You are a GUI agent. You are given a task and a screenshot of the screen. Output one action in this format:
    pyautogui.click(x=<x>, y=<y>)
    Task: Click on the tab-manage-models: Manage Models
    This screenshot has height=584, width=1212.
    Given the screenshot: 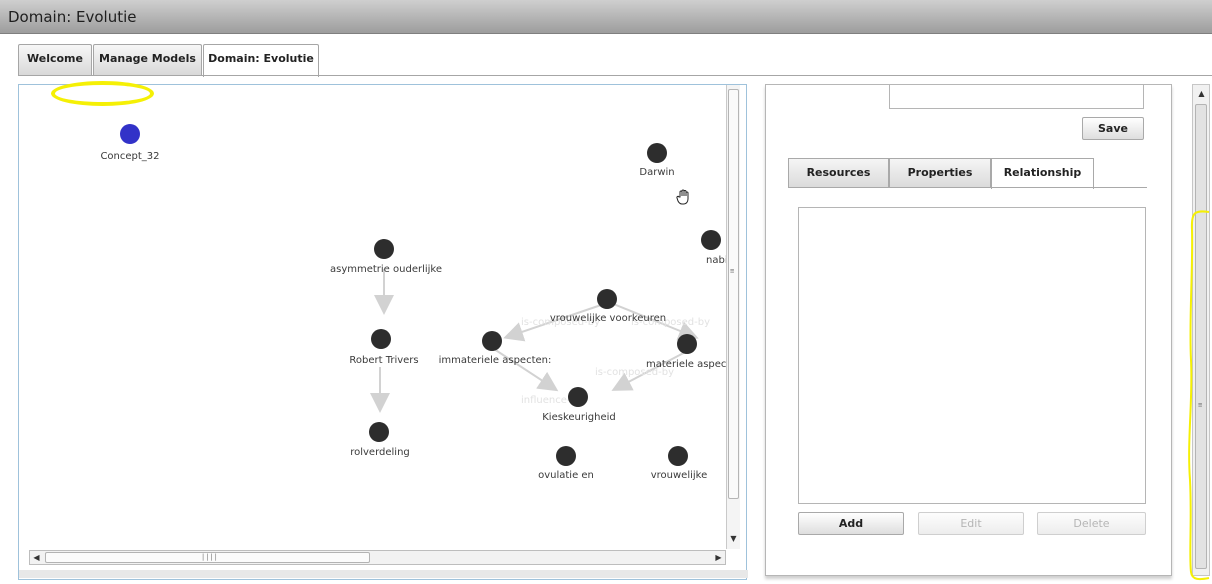 What is the action you would take?
    pyautogui.click(x=147, y=59)
    